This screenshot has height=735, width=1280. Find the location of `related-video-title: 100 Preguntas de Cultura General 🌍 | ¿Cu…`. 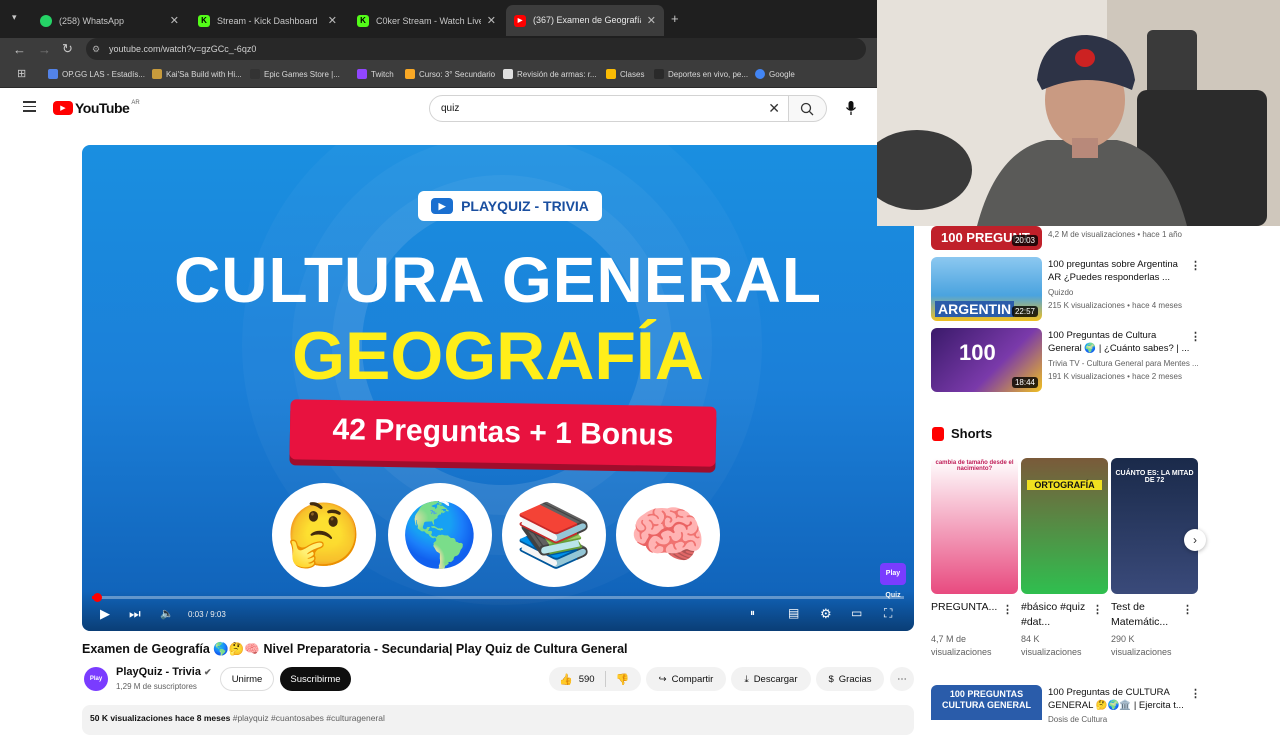

related-video-title: 100 Preguntas de Cultura General 🌍 | ¿Cu… is located at coordinates (1119, 342).